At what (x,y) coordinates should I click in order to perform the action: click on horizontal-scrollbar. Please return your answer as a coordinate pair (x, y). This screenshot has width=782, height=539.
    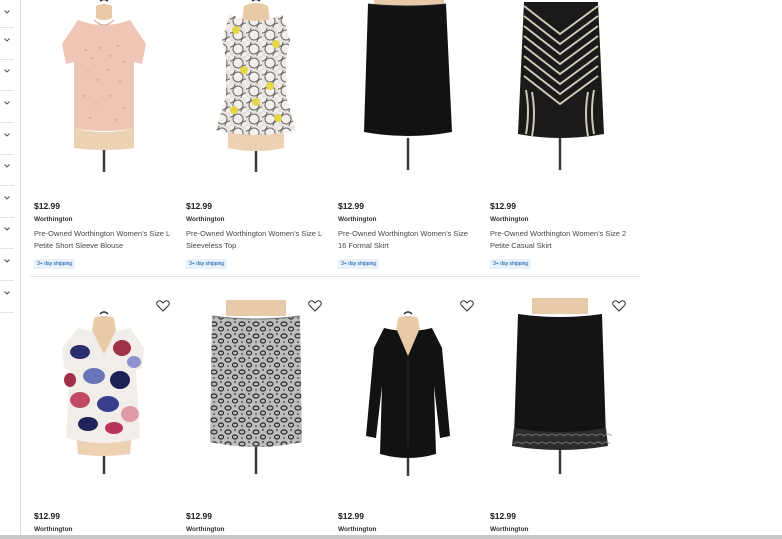
    Looking at the image, I should click on (391, 537).